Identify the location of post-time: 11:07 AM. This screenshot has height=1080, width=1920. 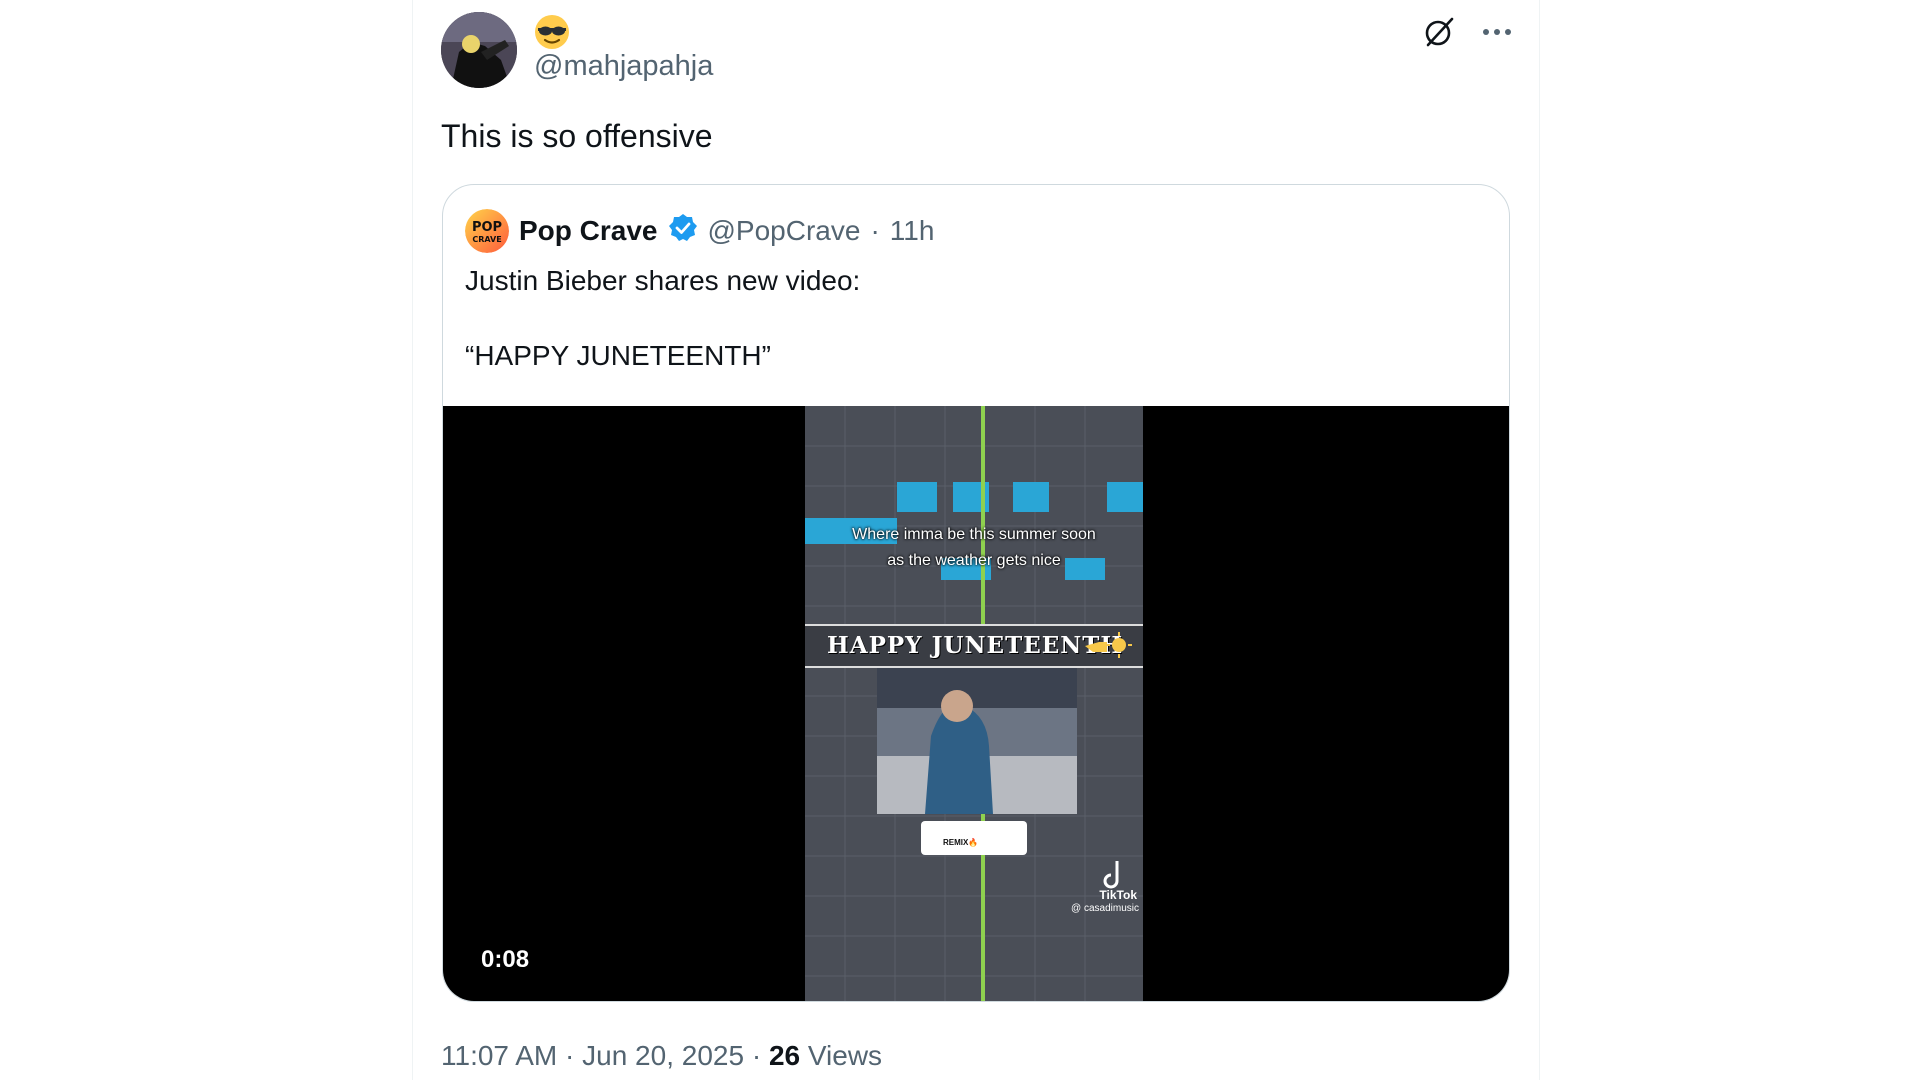
(499, 1055).